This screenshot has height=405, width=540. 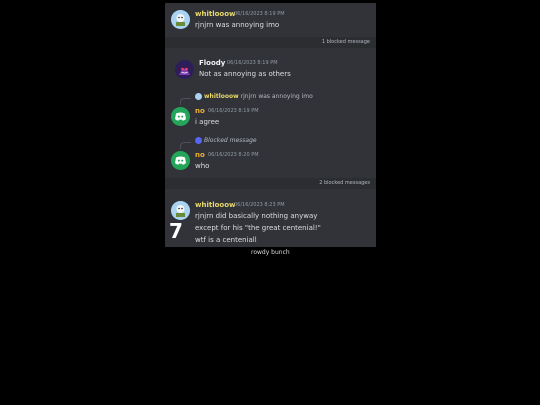 What do you see at coordinates (270, 183) in the screenshot?
I see `blocked-divider: 2 blocked messages` at bounding box center [270, 183].